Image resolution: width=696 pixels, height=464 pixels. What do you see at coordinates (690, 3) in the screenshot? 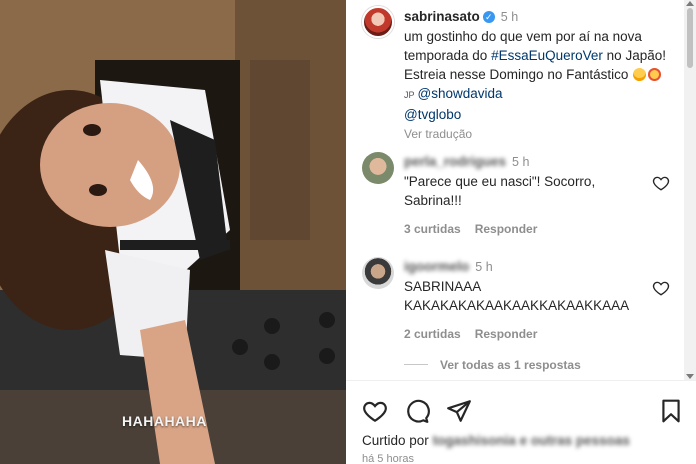
I see `scroll-up-icon` at bounding box center [690, 3].